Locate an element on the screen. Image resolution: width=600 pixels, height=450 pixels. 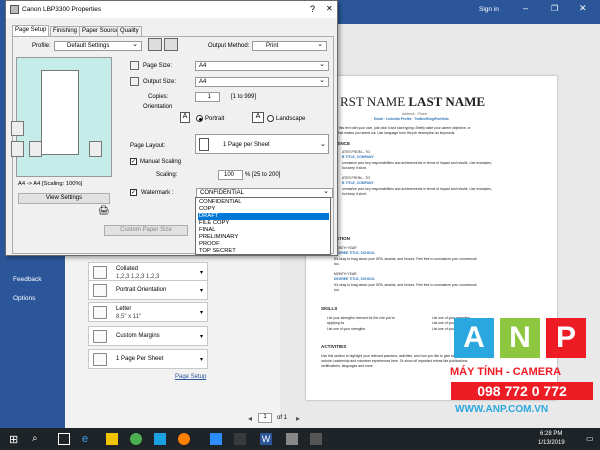
help-icon: ? is located at coordinates (312, 9).